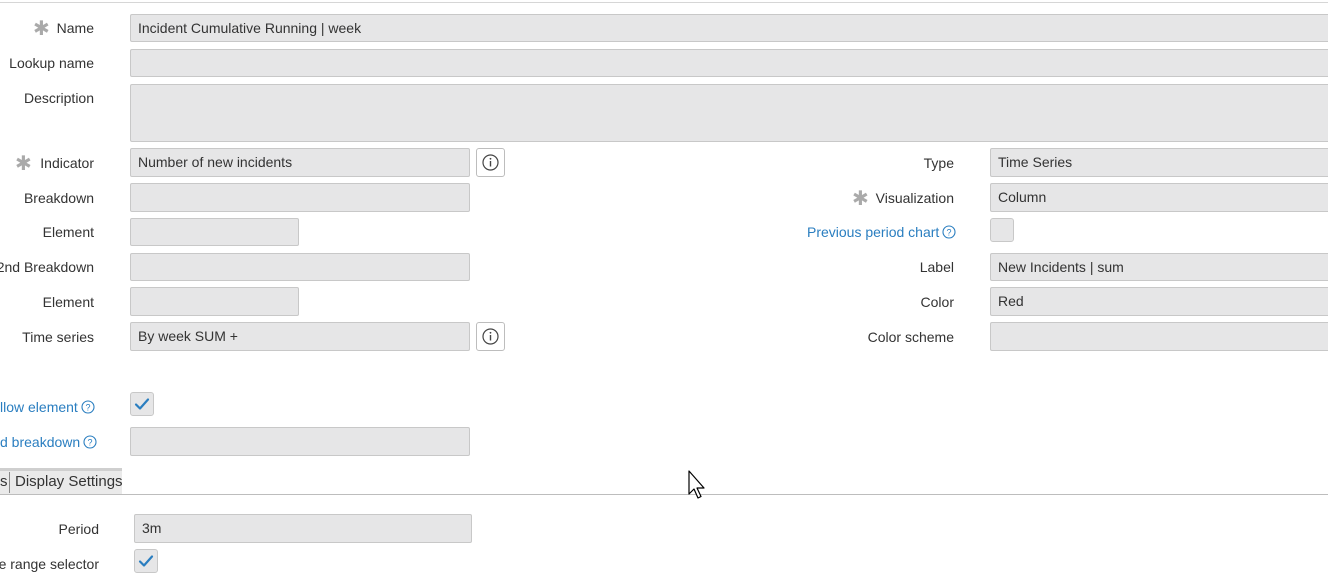 The height and width of the screenshot is (586, 1328). I want to click on name-label: Name, so click(75, 28).